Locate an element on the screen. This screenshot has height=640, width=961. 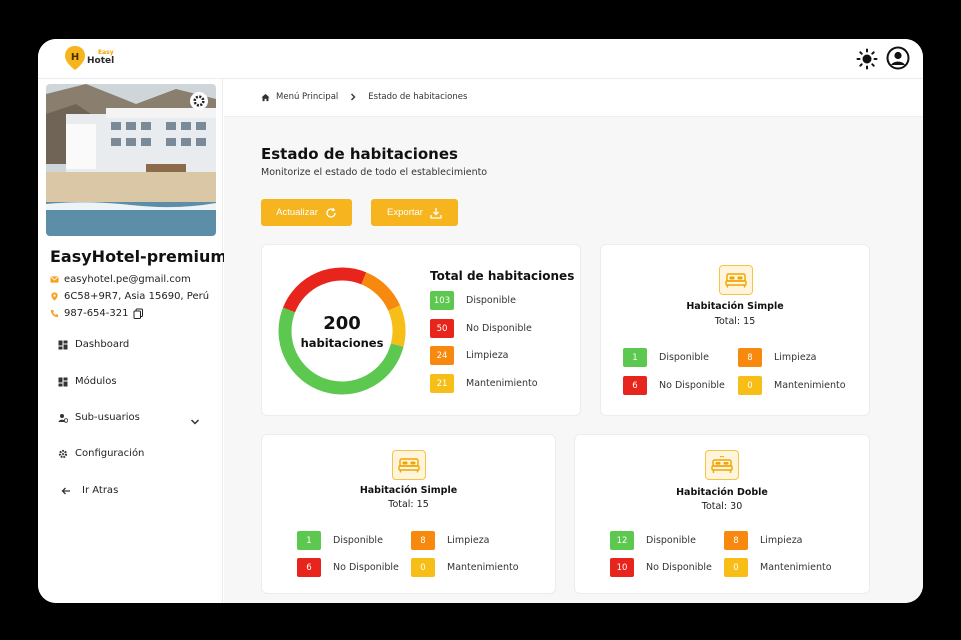
breadcrumb-current: Estado de habitaciones is located at coordinates (418, 97).